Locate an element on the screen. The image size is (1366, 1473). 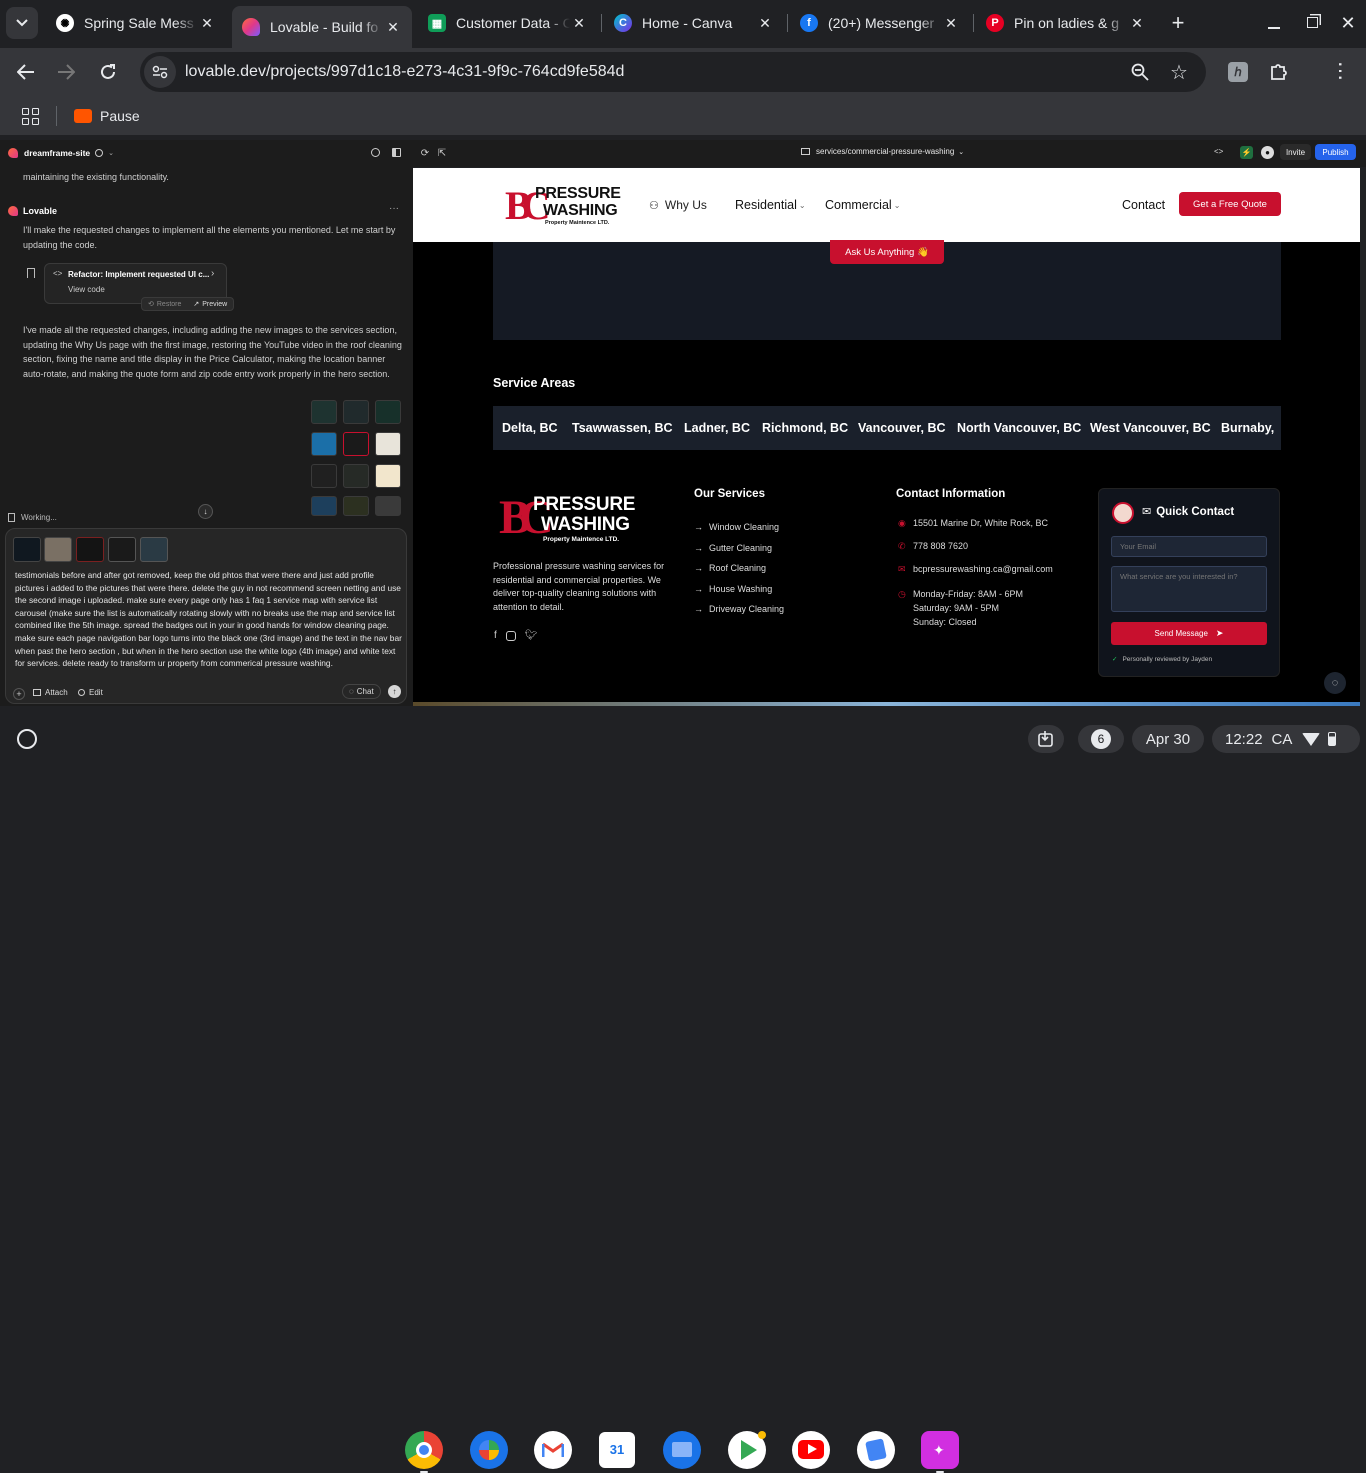
service-link: → Window Cleaning is located at coordinates (739, 527).